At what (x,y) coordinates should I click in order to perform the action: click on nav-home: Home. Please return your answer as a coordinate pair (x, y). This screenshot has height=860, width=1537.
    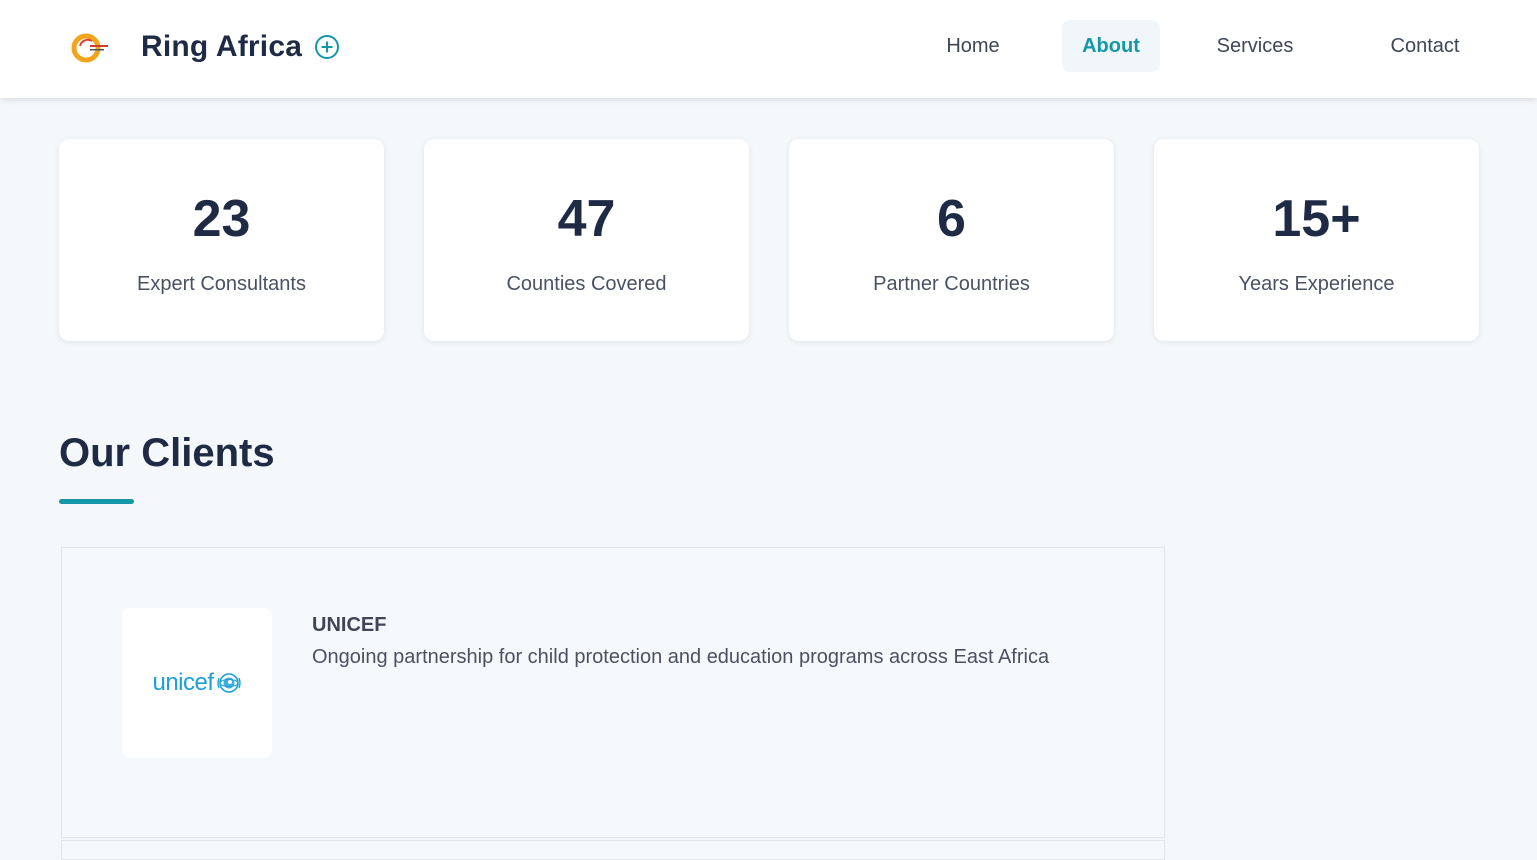
    Looking at the image, I should click on (973, 46).